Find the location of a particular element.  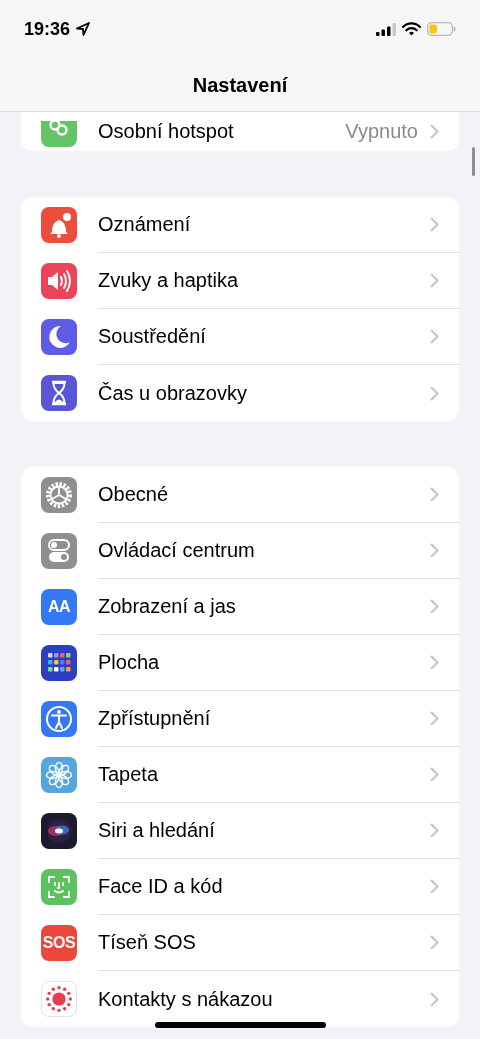

screen-title: Nastavení is located at coordinates (240, 85).